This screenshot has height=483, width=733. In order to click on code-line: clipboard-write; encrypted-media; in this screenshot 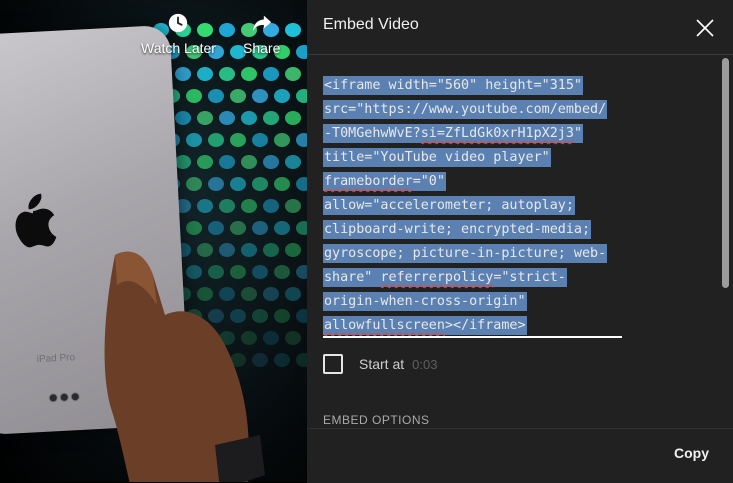, I will do `click(457, 229)`.